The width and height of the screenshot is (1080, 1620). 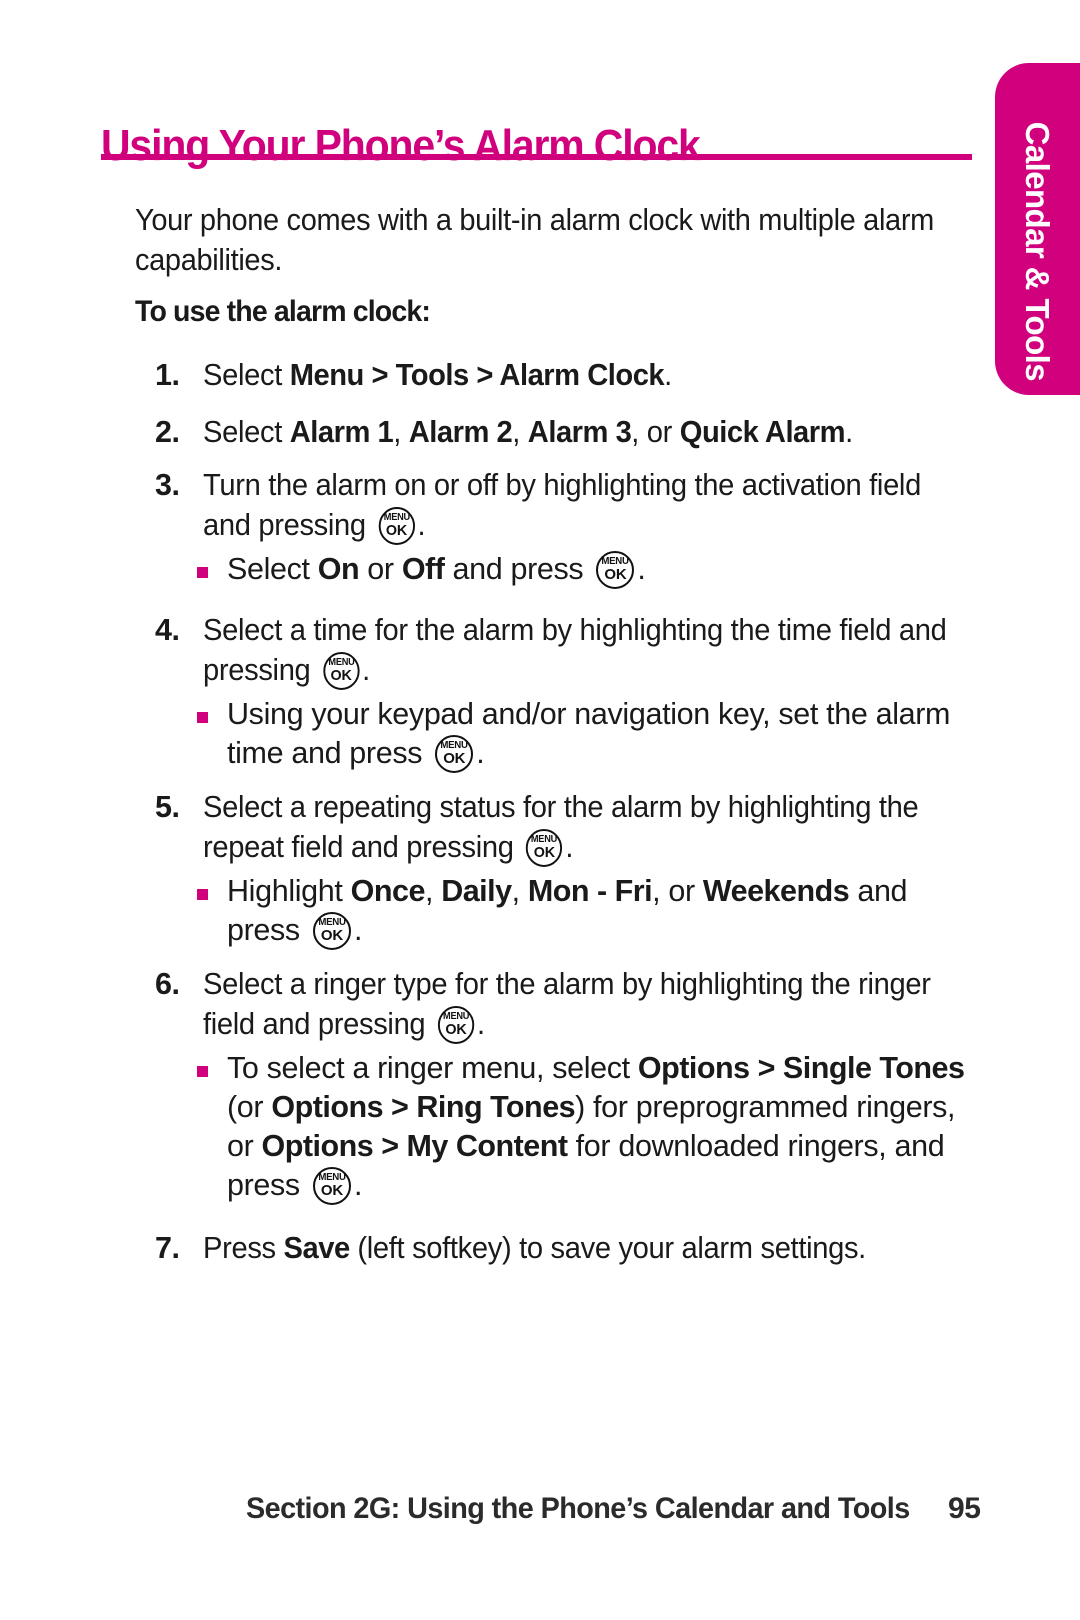 I want to click on step-number: 5., so click(x=167, y=807).